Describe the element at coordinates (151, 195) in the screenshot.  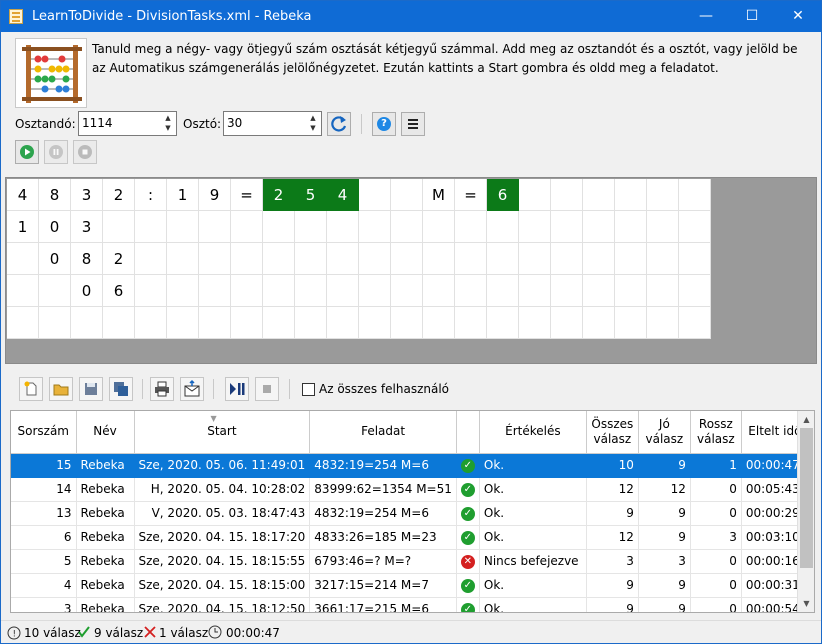
I see `grid-cell: :` at that location.